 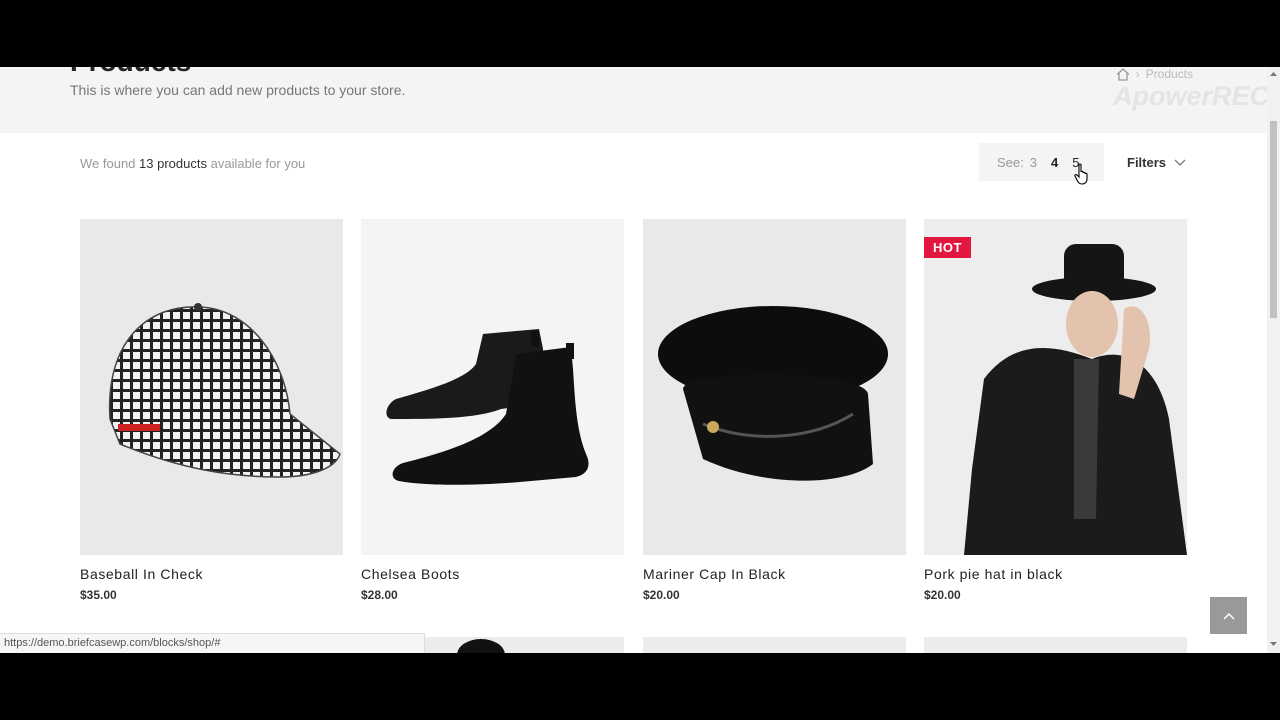 What do you see at coordinates (1273, 644) in the screenshot?
I see `scroll-down-arrow-icon` at bounding box center [1273, 644].